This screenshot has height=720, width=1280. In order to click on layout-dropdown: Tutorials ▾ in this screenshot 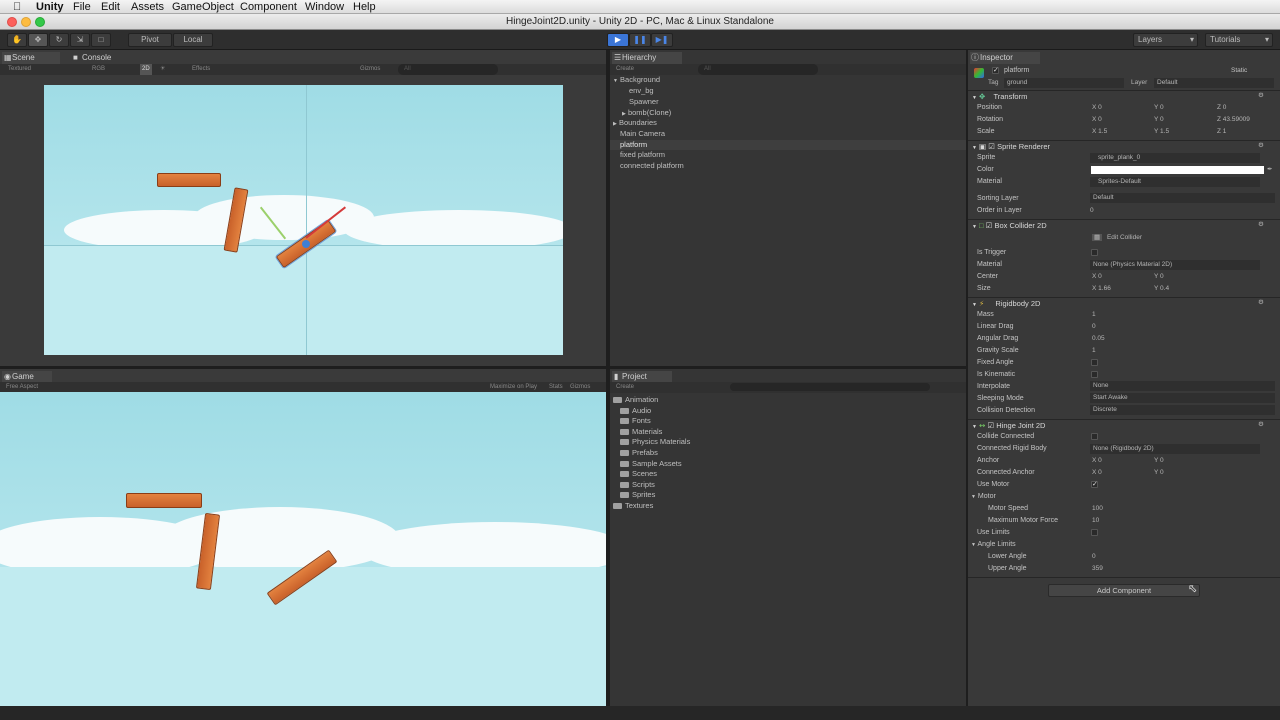, I will do `click(1239, 40)`.